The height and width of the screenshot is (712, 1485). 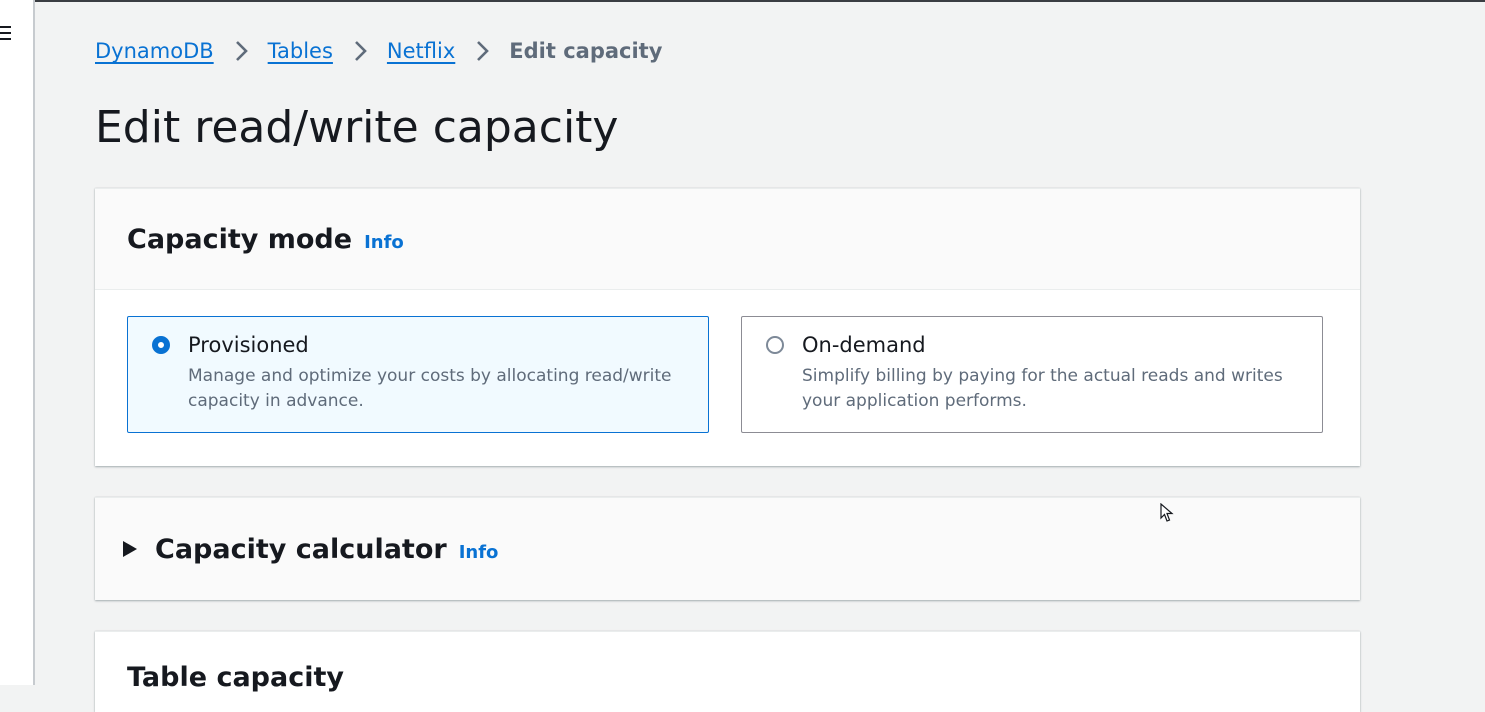 I want to click on table-capacity-header: Table capacity, so click(x=727, y=672).